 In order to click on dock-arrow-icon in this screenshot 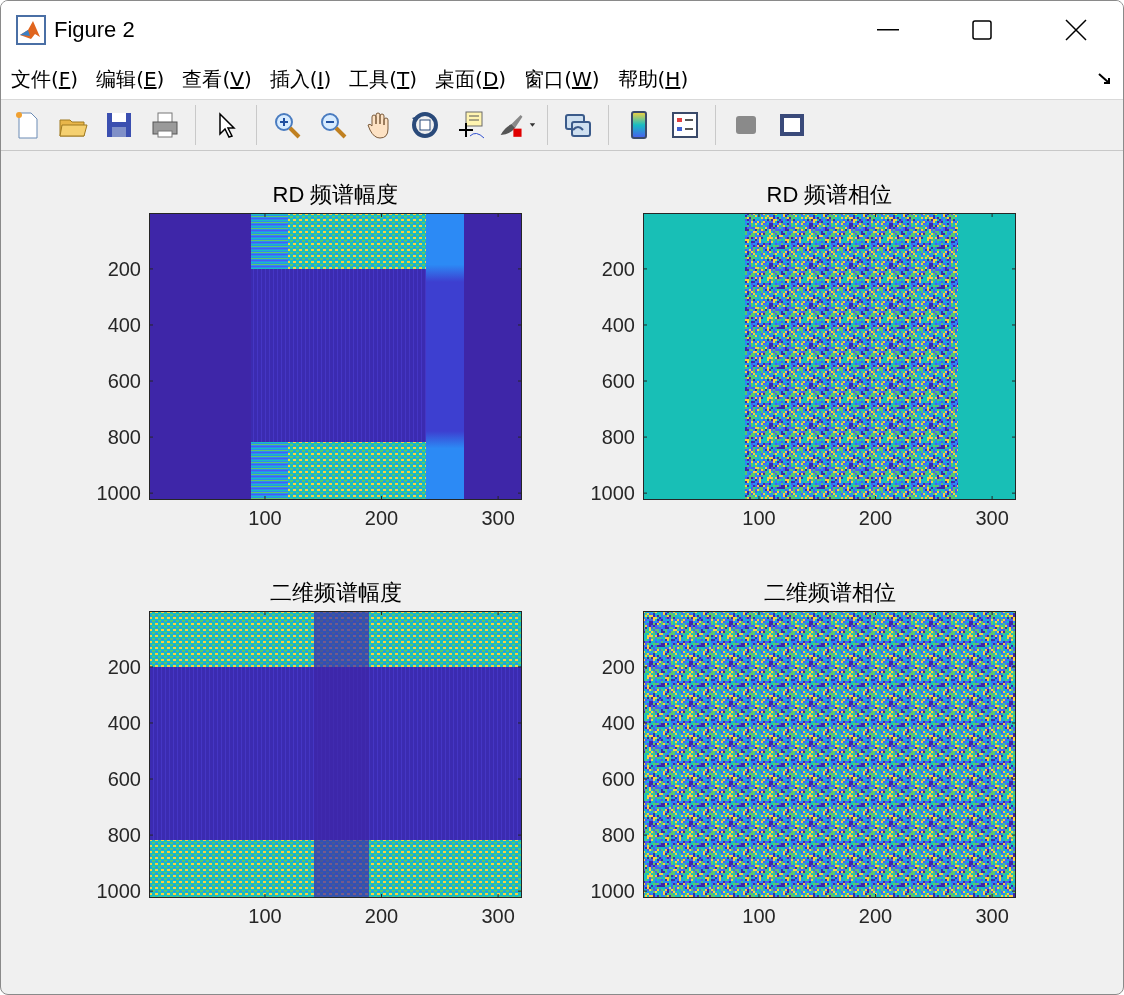, I will do `click(1105, 79)`.